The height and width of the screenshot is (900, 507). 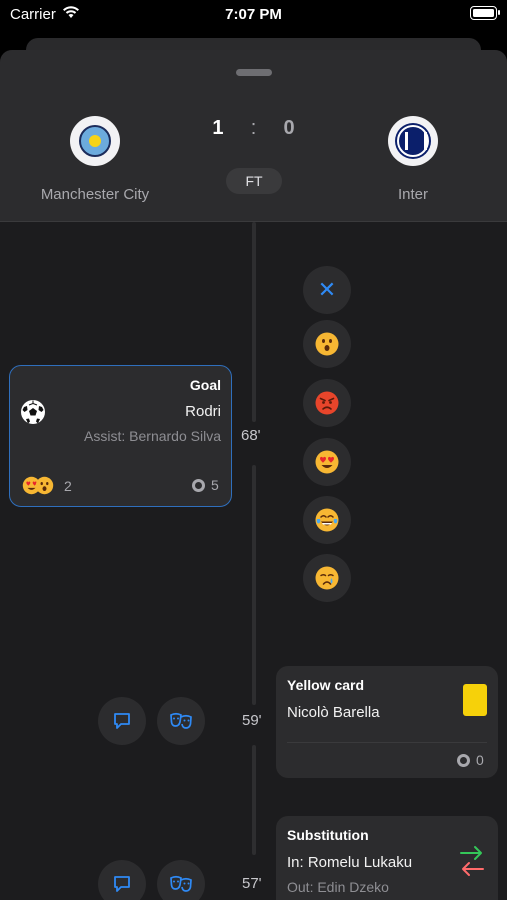 What do you see at coordinates (475, 700) in the screenshot?
I see `yellow-card-icon` at bounding box center [475, 700].